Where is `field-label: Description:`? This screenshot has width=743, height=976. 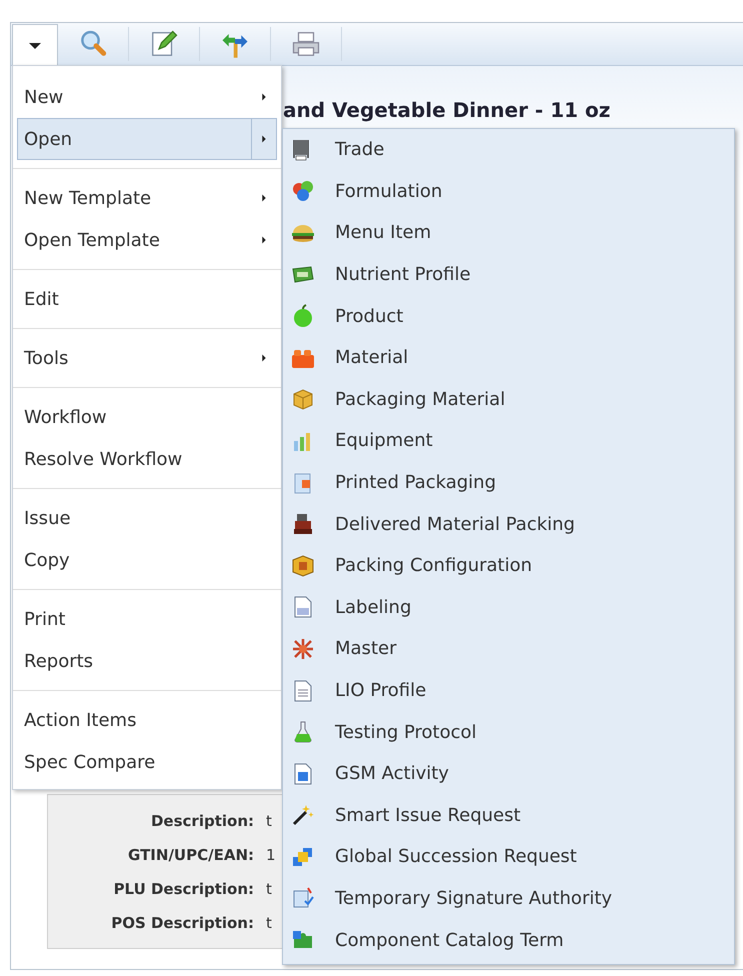
field-label: Description: is located at coordinates (202, 821).